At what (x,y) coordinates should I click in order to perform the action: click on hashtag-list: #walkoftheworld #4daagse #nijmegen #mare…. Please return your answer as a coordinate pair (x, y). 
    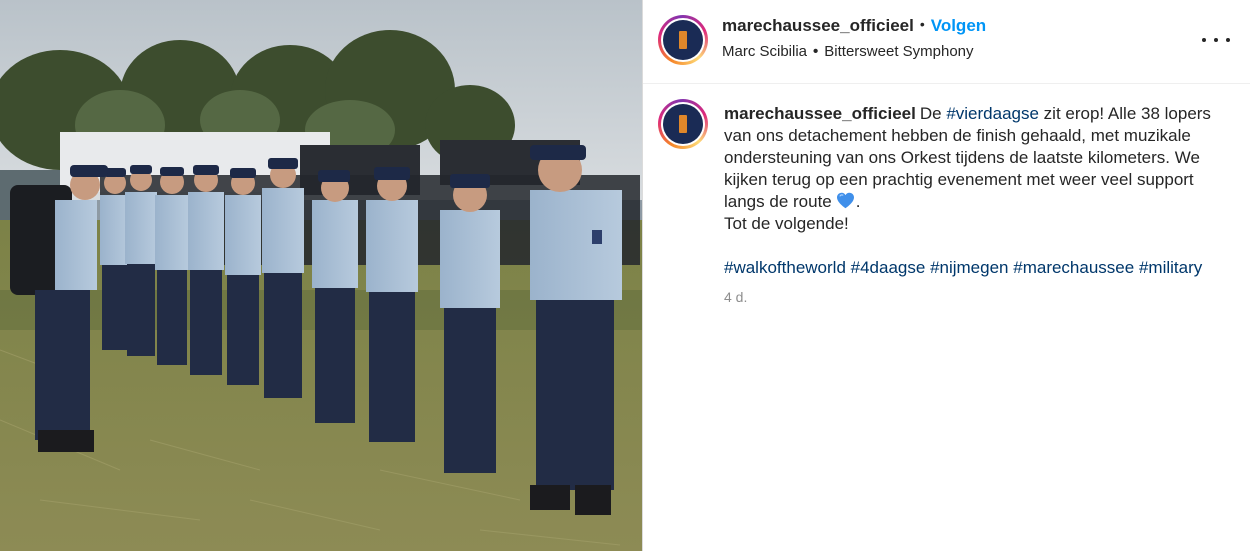
    Looking at the image, I should click on (974, 268).